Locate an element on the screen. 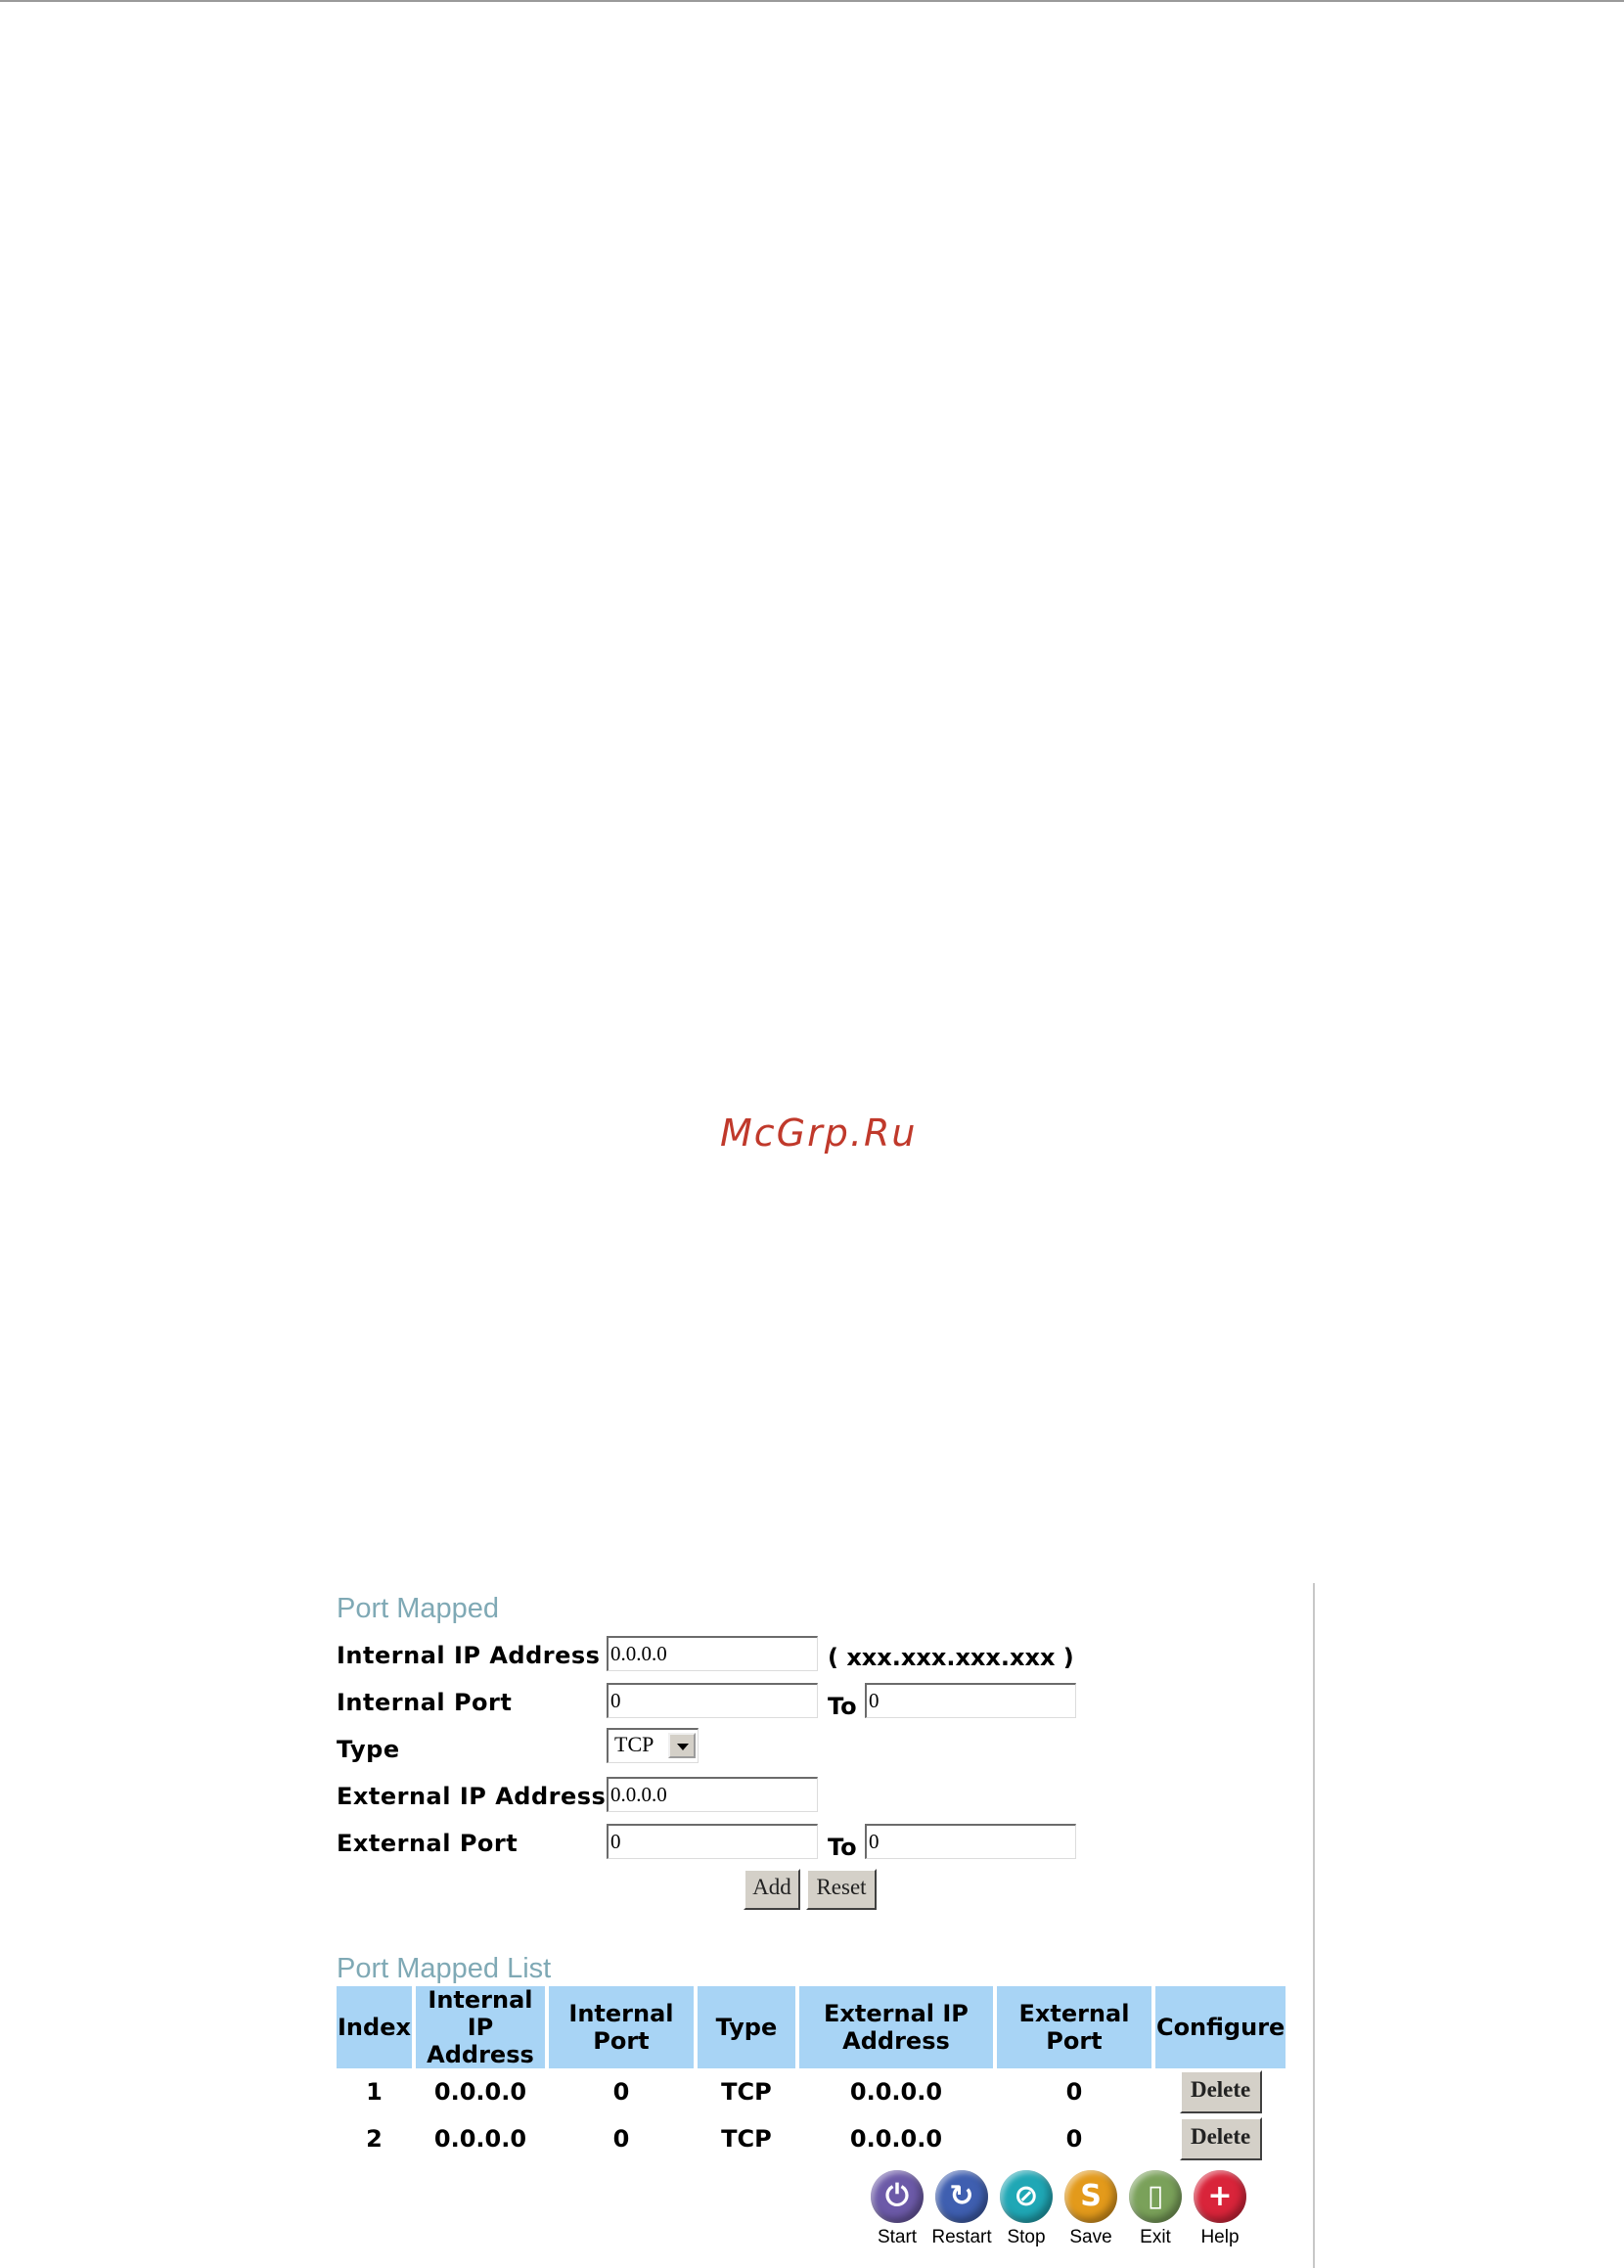  internal-port-from-input: 0 is located at coordinates (712, 1700).